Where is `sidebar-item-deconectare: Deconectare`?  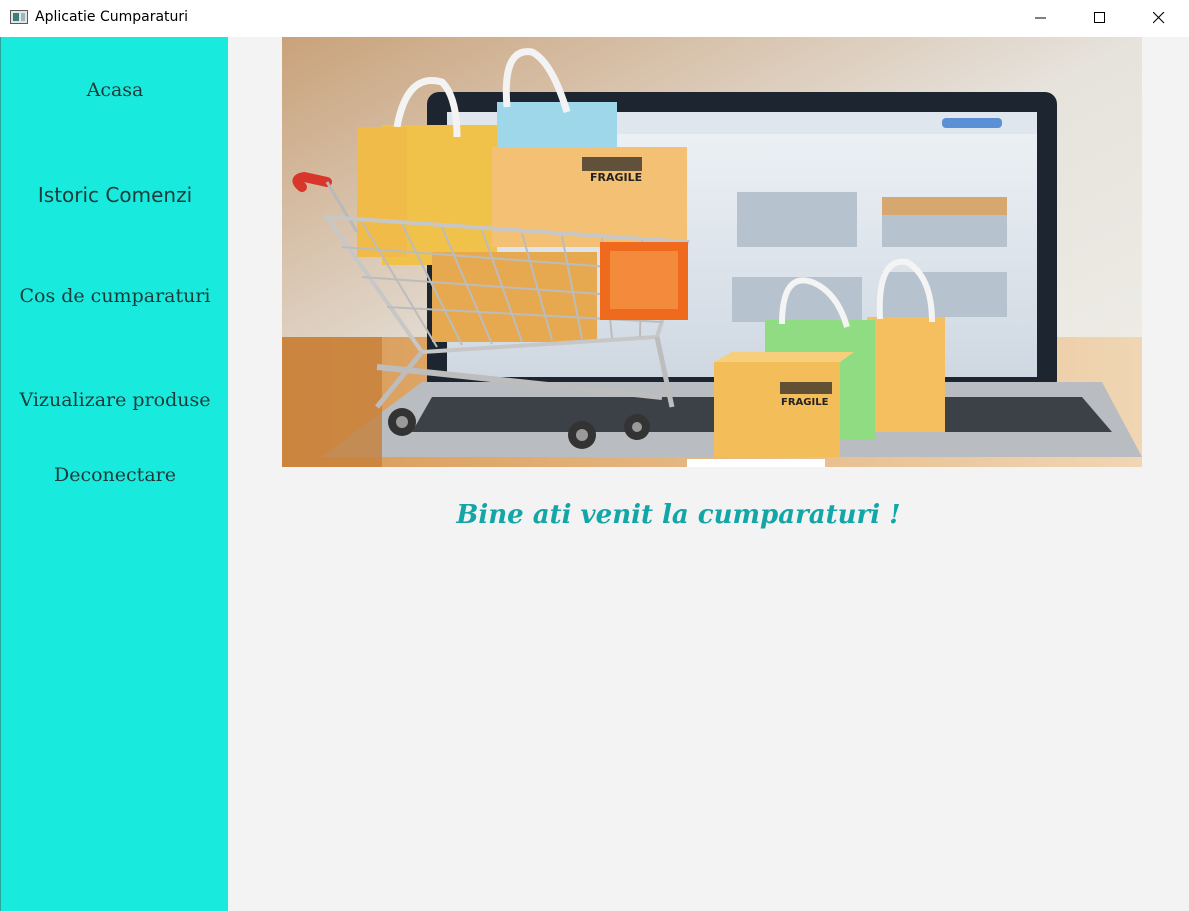 sidebar-item-deconectare: Deconectare is located at coordinates (115, 475).